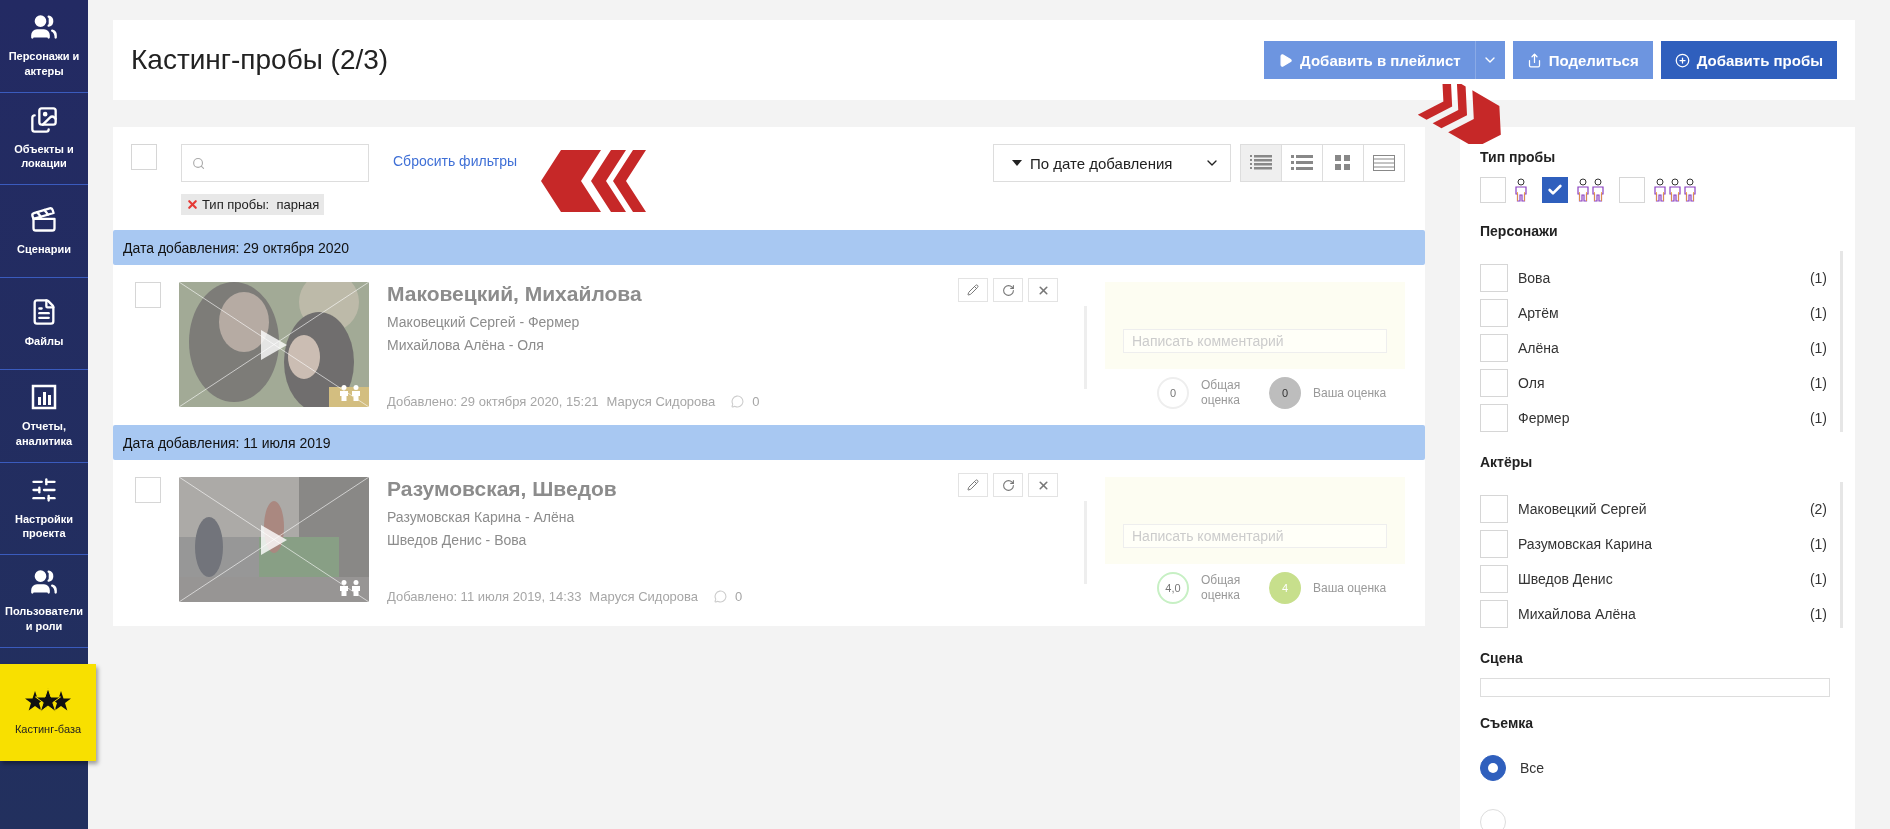  Describe the element at coordinates (1519, 231) in the screenshot. I see `filter-title: Персонажи` at that location.